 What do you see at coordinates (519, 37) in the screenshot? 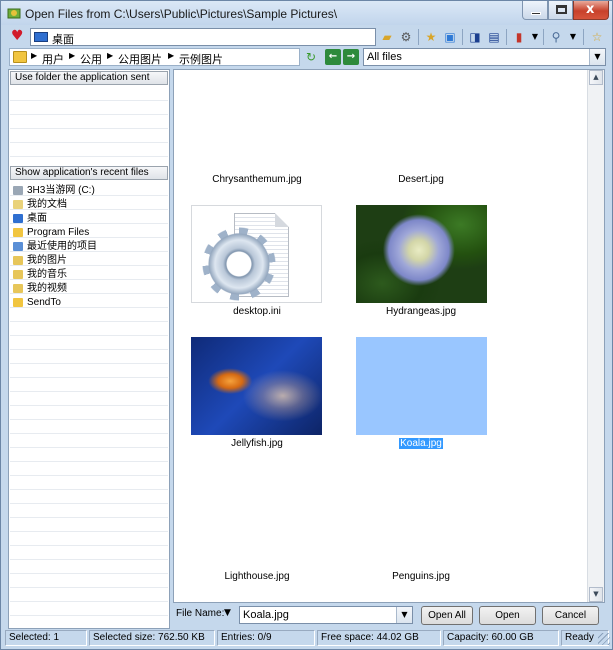
I see `book-icon: ▮` at bounding box center [519, 37].